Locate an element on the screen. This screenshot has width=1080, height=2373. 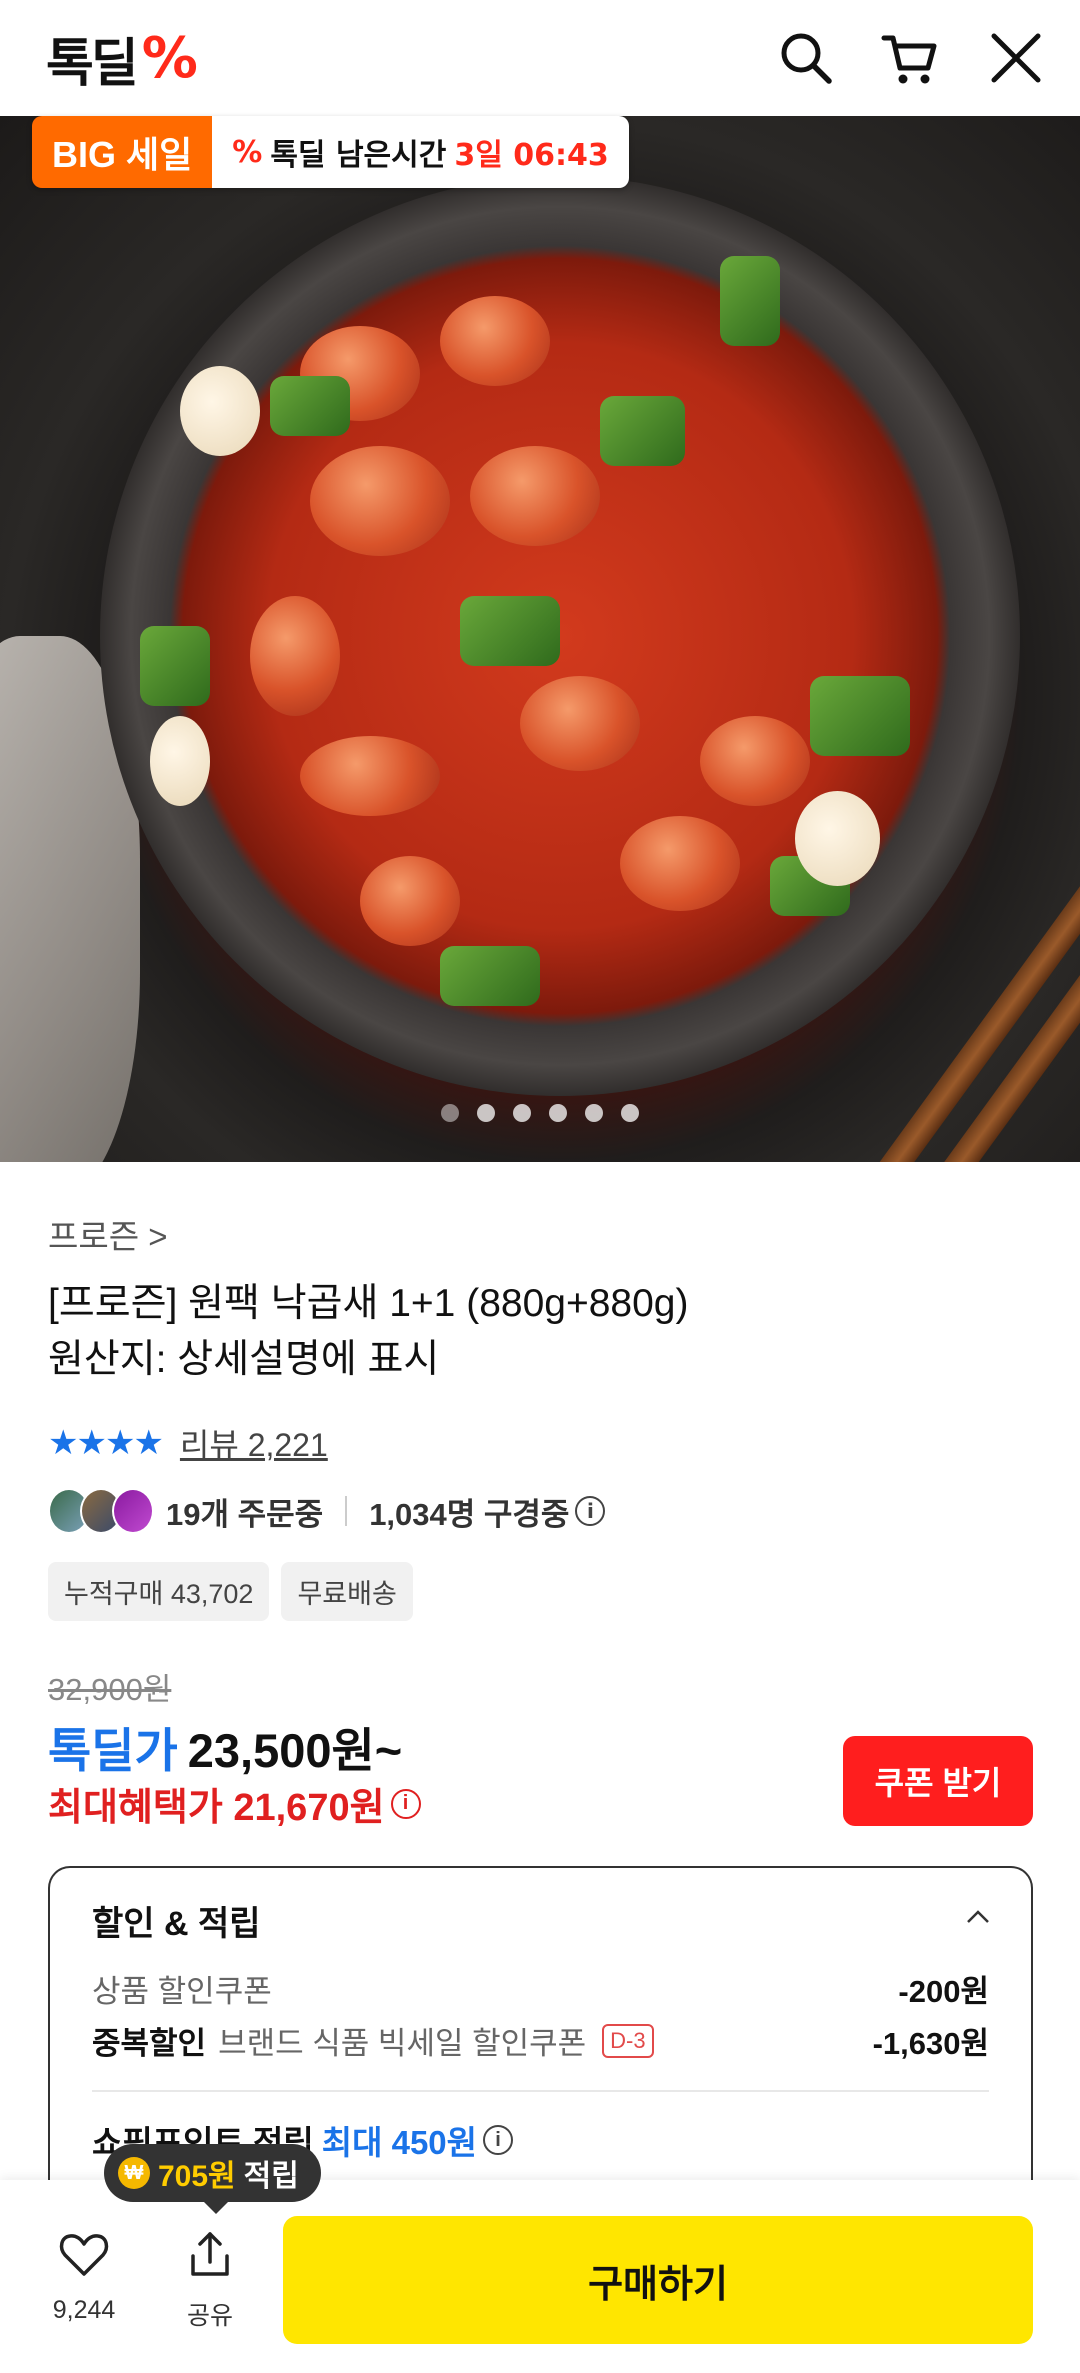
discount-amount: -1,630원 is located at coordinates (930, 2043).